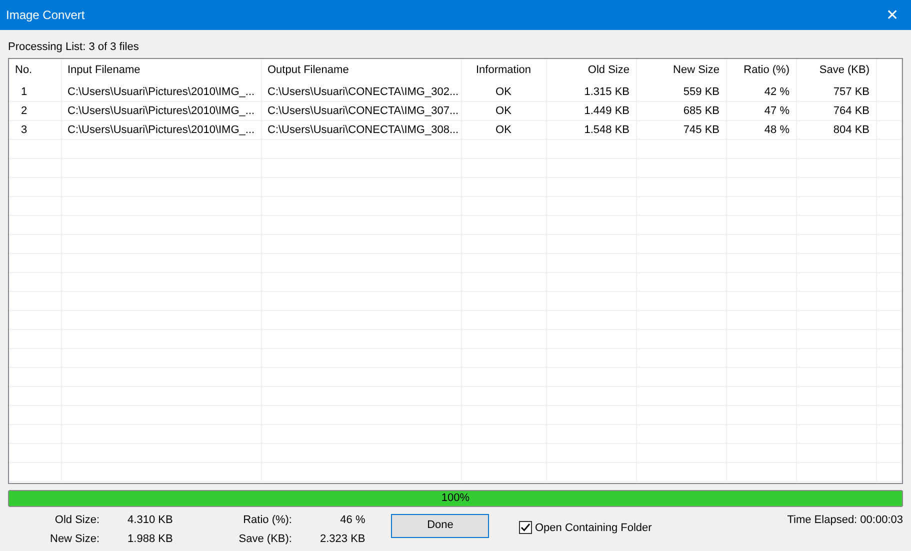 This screenshot has height=551, width=911. I want to click on progress-text: 100%, so click(455, 498).